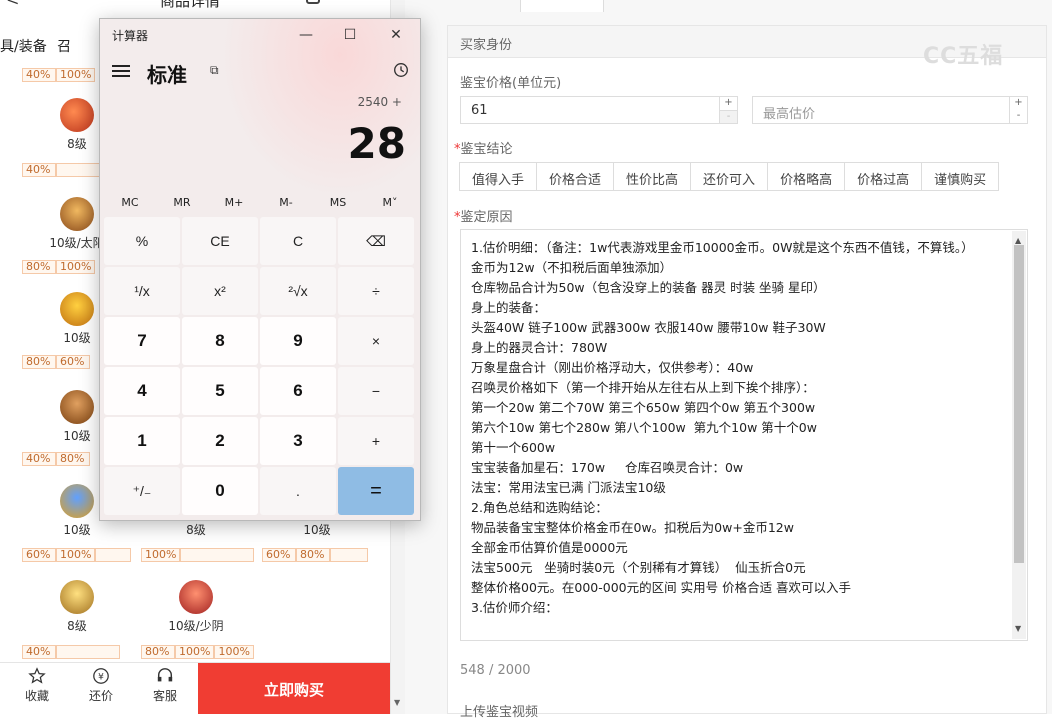 This screenshot has height=720, width=1052. I want to click on share-icon, so click(313, 2).